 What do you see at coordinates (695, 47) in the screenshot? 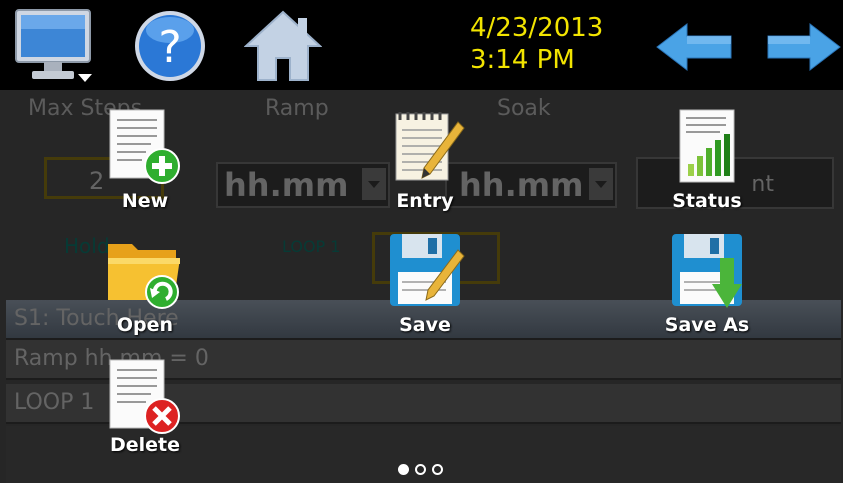
I see `back-arrow-icon` at bounding box center [695, 47].